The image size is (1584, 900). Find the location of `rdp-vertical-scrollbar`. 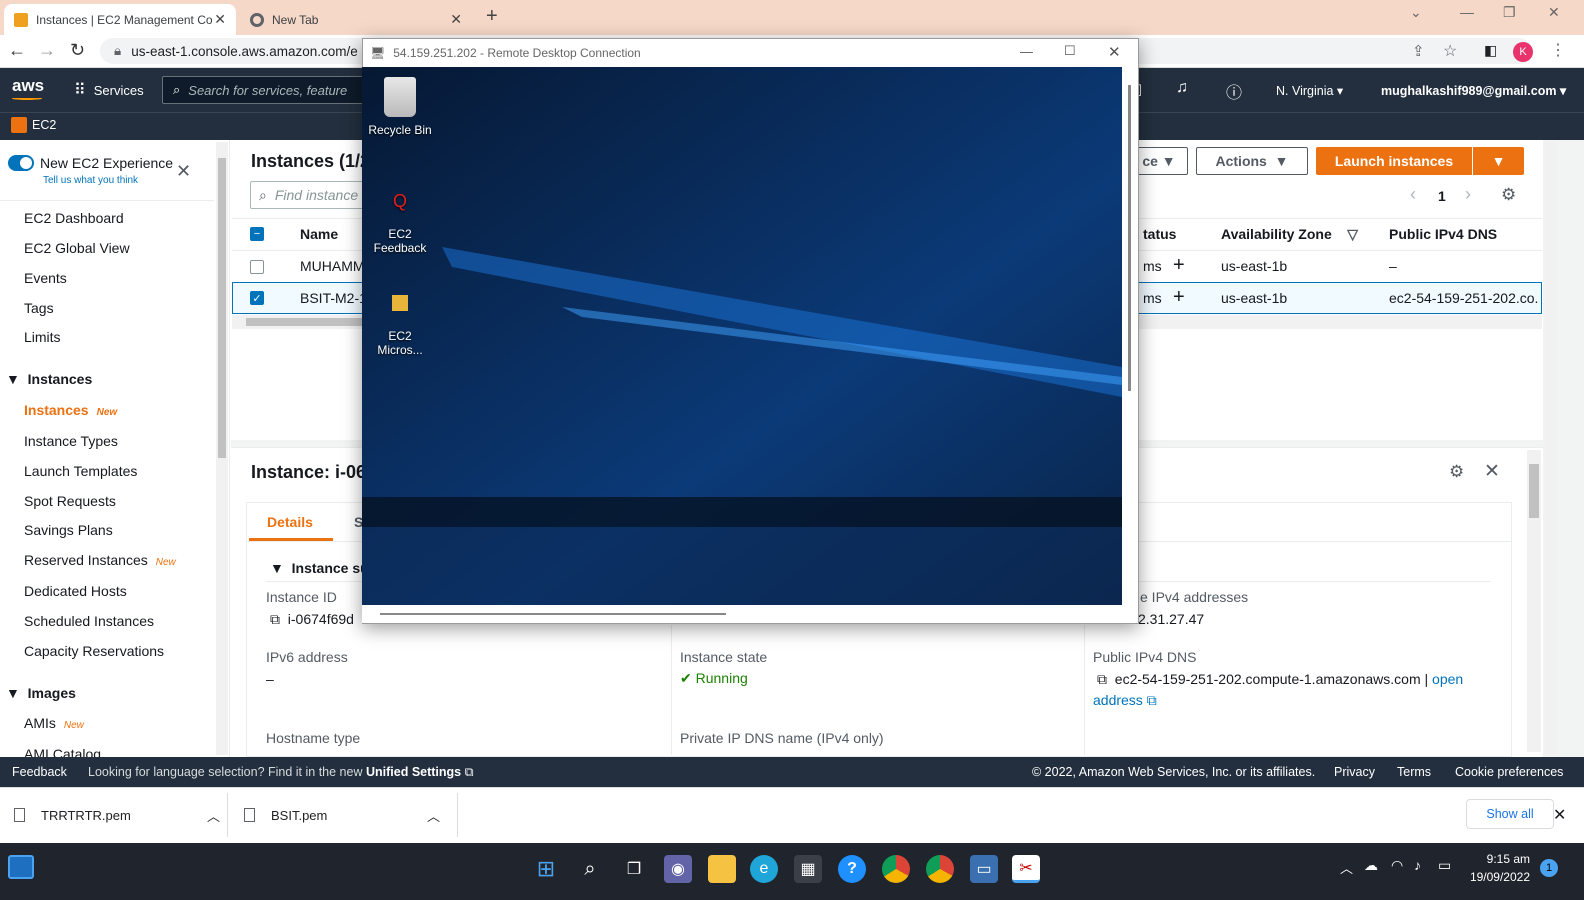

rdp-vertical-scrollbar is located at coordinates (1130, 336).